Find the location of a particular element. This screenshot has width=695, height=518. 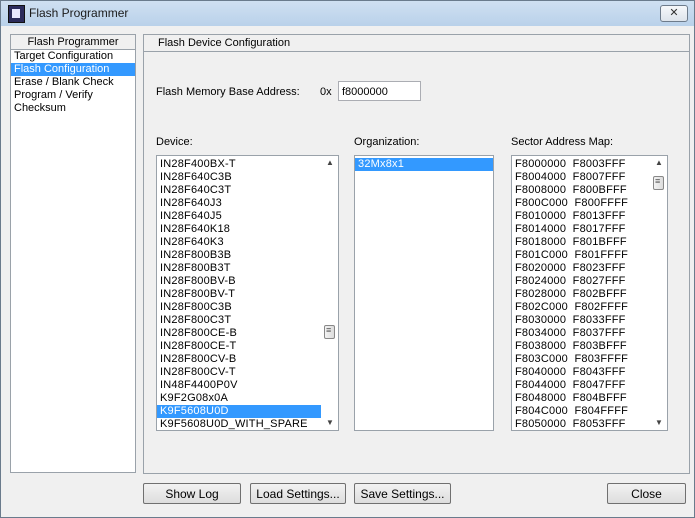

device-list-item: K9F2G08x0A is located at coordinates (239, 398).